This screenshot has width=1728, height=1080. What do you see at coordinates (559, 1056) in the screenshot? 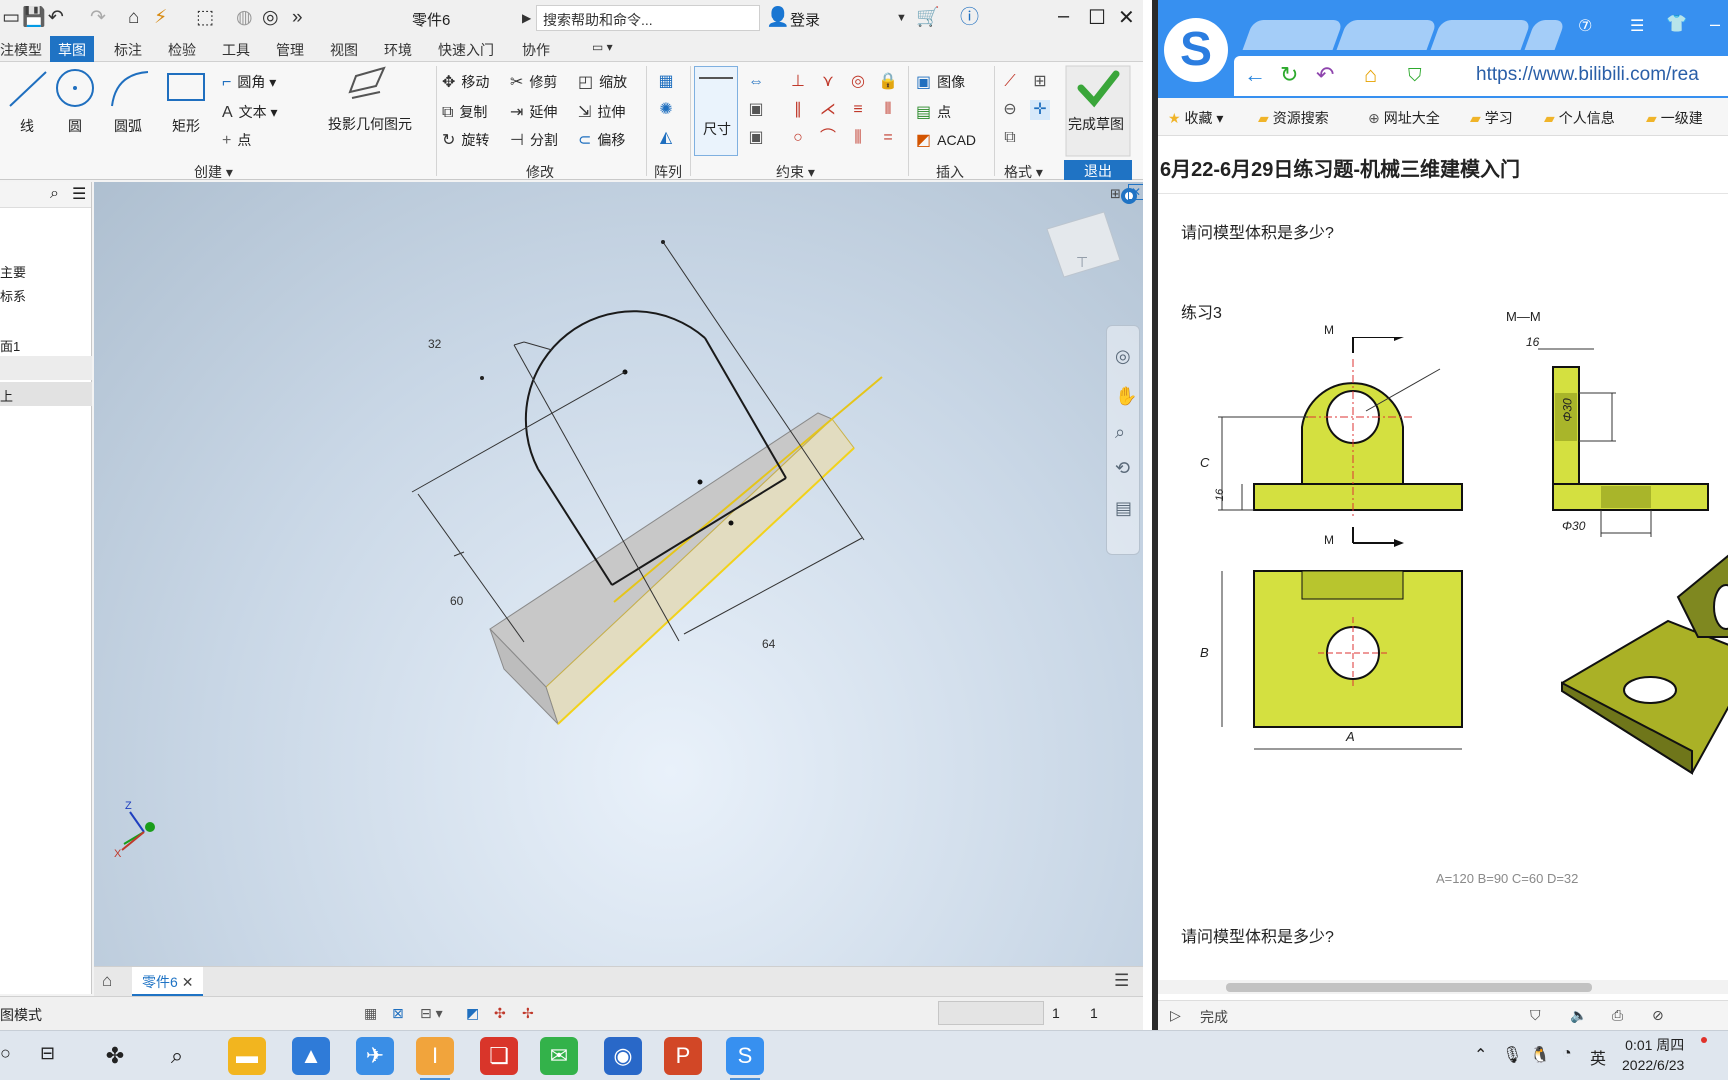
I see `wechat-icon: ✉` at bounding box center [559, 1056].